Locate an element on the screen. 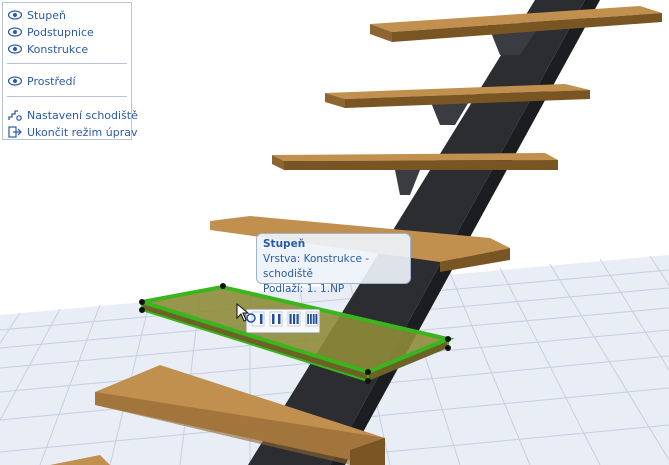 This screenshot has height=465, width=669. panel-item-label: Podstupnice is located at coordinates (60, 32).